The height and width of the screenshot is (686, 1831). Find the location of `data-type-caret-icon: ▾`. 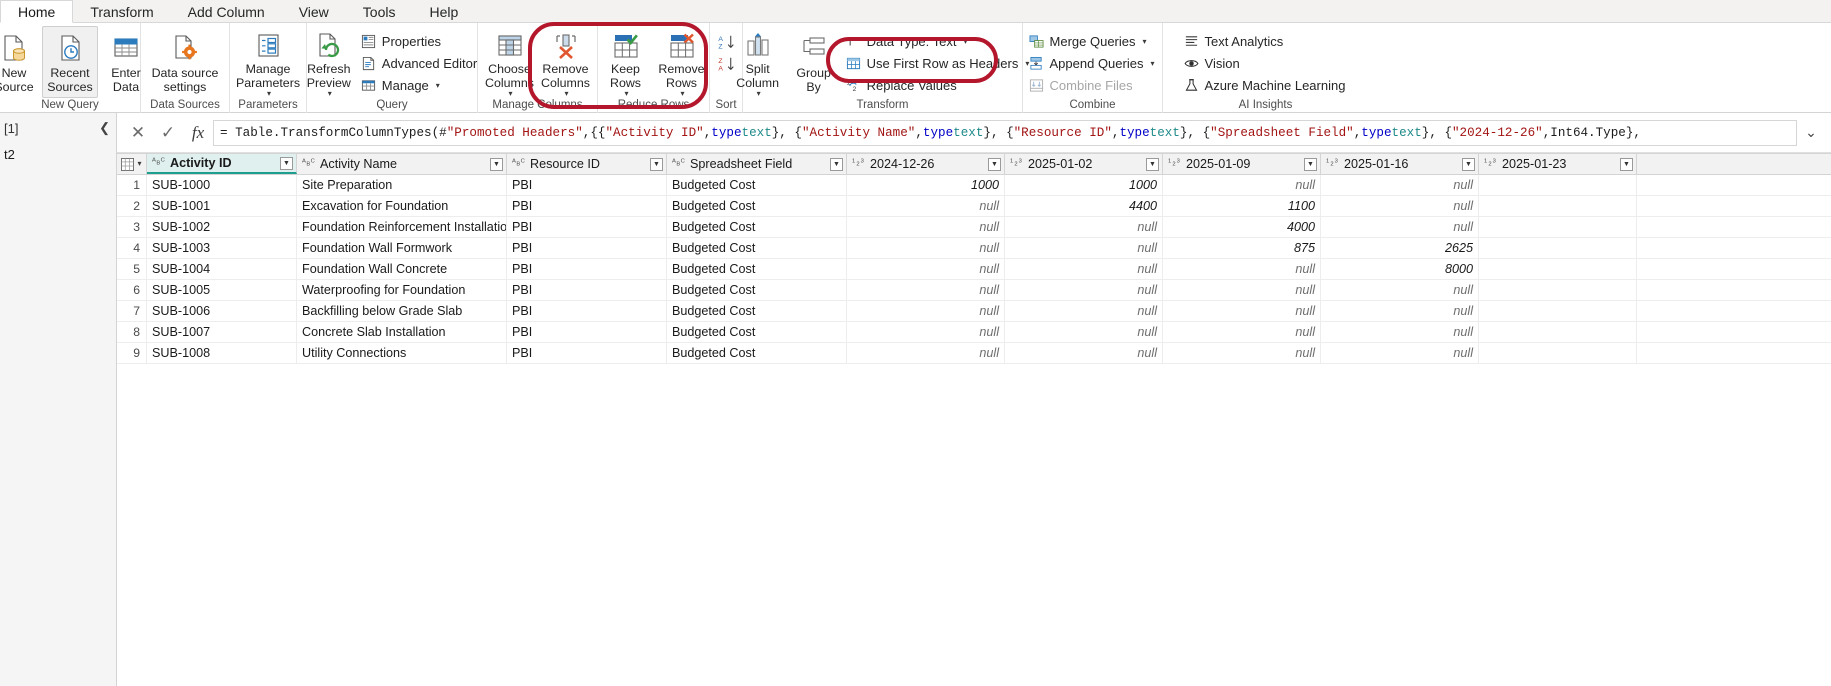

data-type-caret-icon: ▾ is located at coordinates (966, 41).